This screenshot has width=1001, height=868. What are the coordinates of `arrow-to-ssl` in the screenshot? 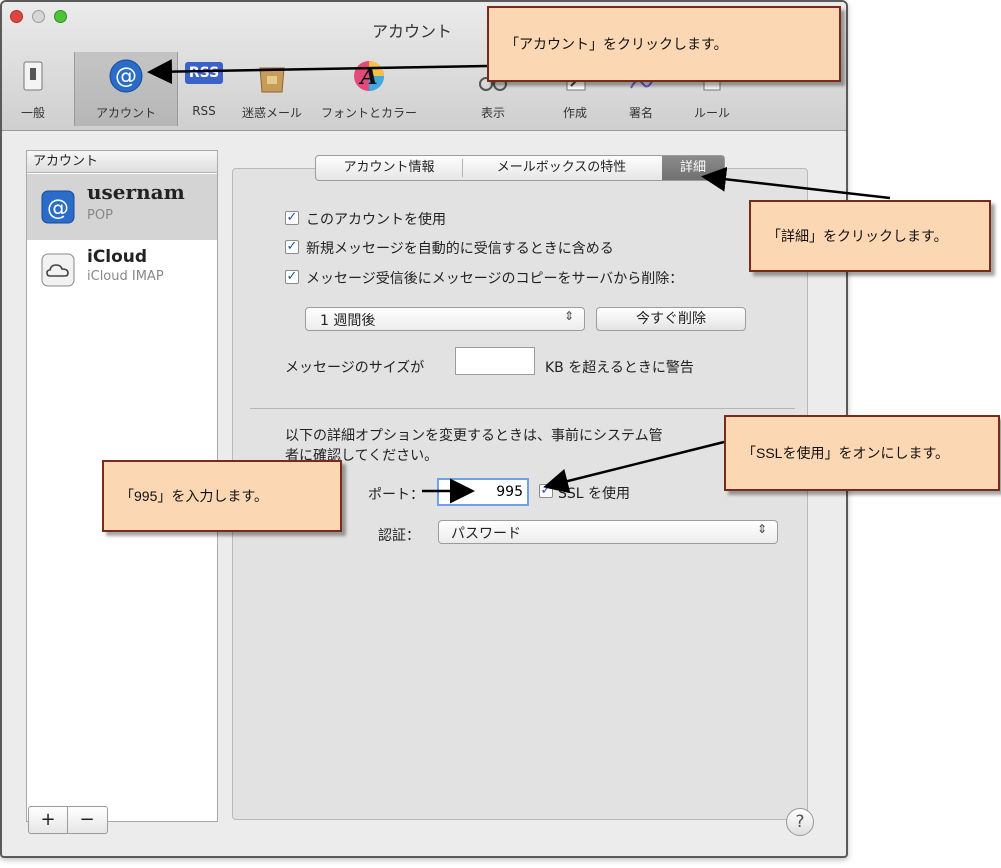 It's located at (634, 467).